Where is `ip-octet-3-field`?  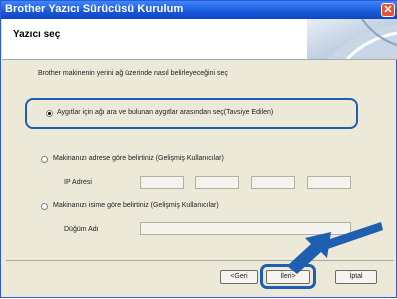
ip-octet-3-field is located at coordinates (273, 182).